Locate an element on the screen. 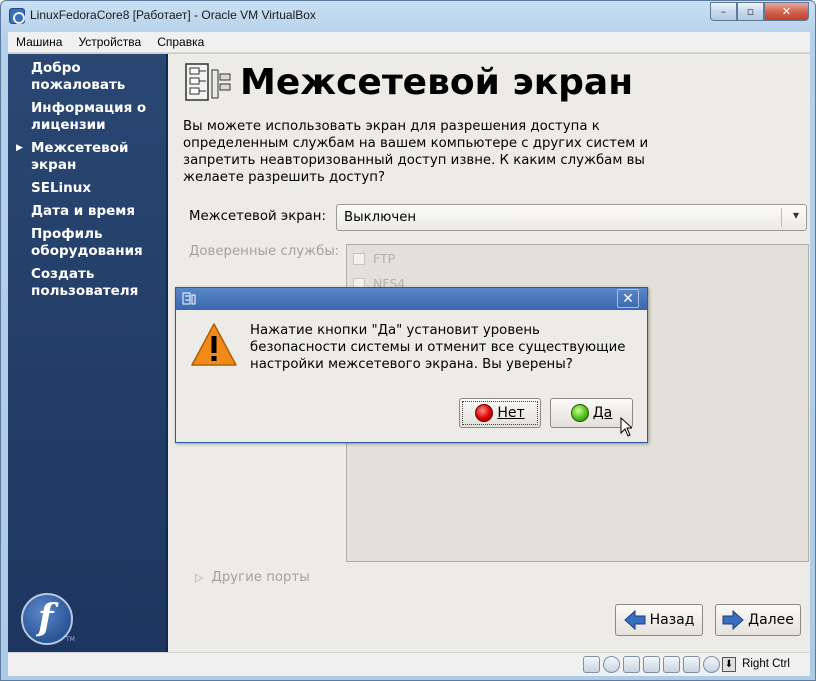 The height and width of the screenshot is (681, 816). arrow-left-icon is located at coordinates (634, 620).